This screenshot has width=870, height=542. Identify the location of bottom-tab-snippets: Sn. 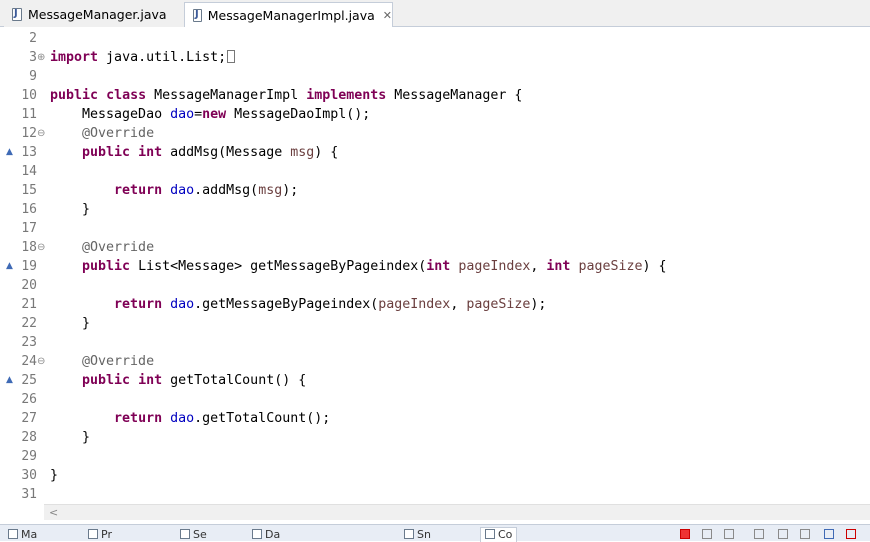
(417, 534).